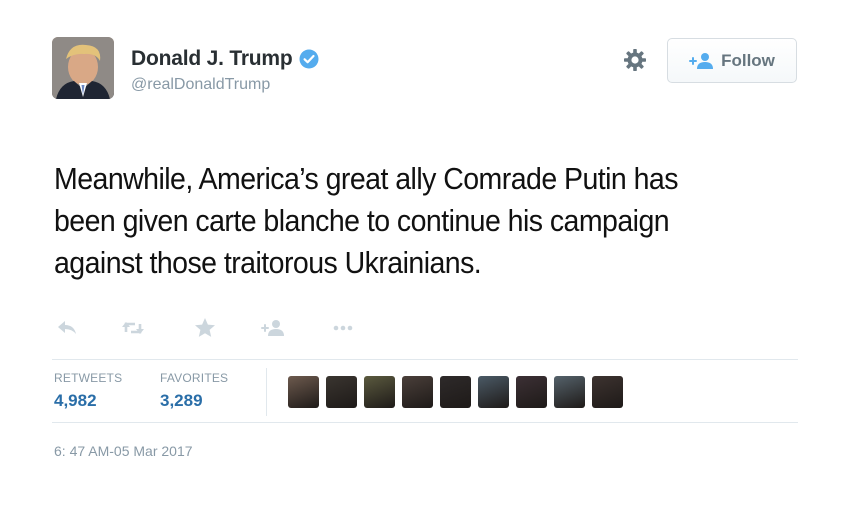 This screenshot has width=850, height=509. I want to click on star-icon, so click(205, 328).